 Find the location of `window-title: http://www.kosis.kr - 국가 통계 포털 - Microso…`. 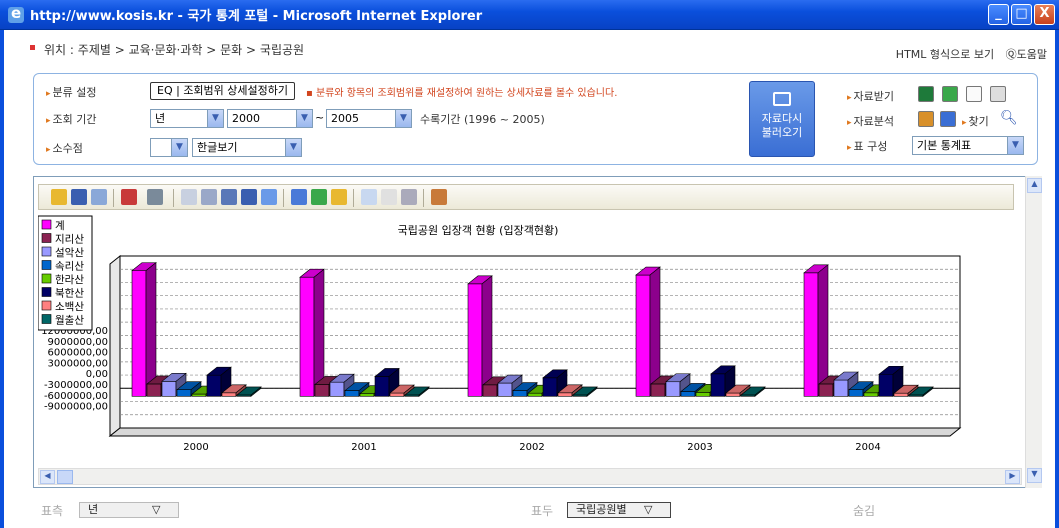

window-title: http://www.kosis.kr - 국가 통계 포털 - Microso… is located at coordinates (256, 16).